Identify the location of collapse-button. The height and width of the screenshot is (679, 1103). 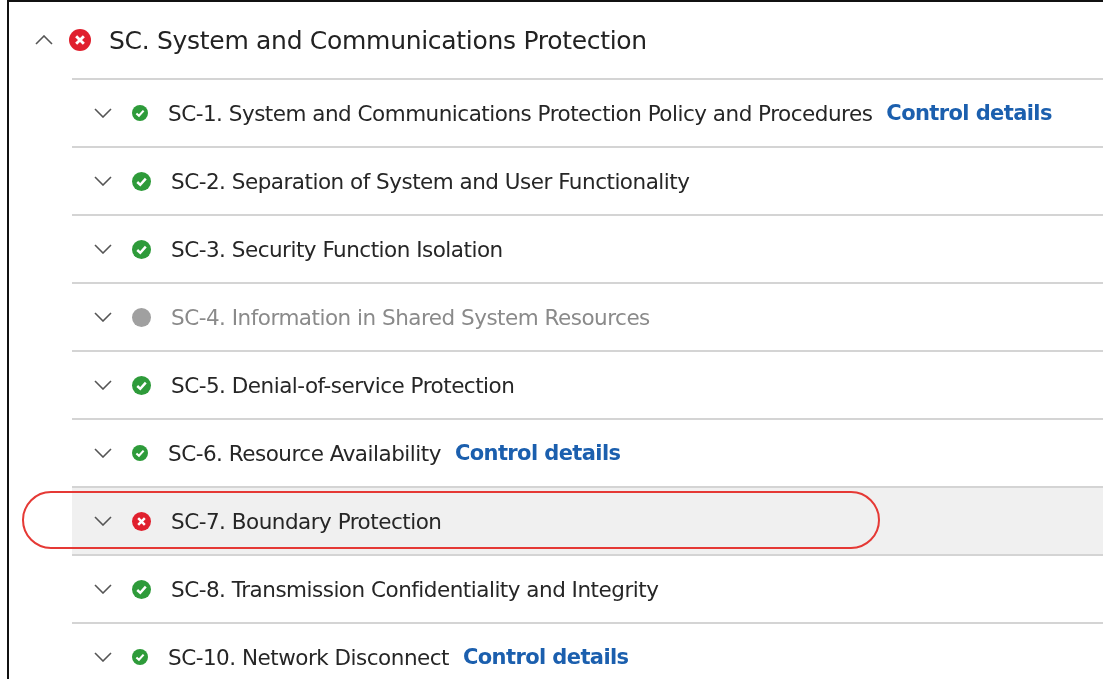
(44, 40).